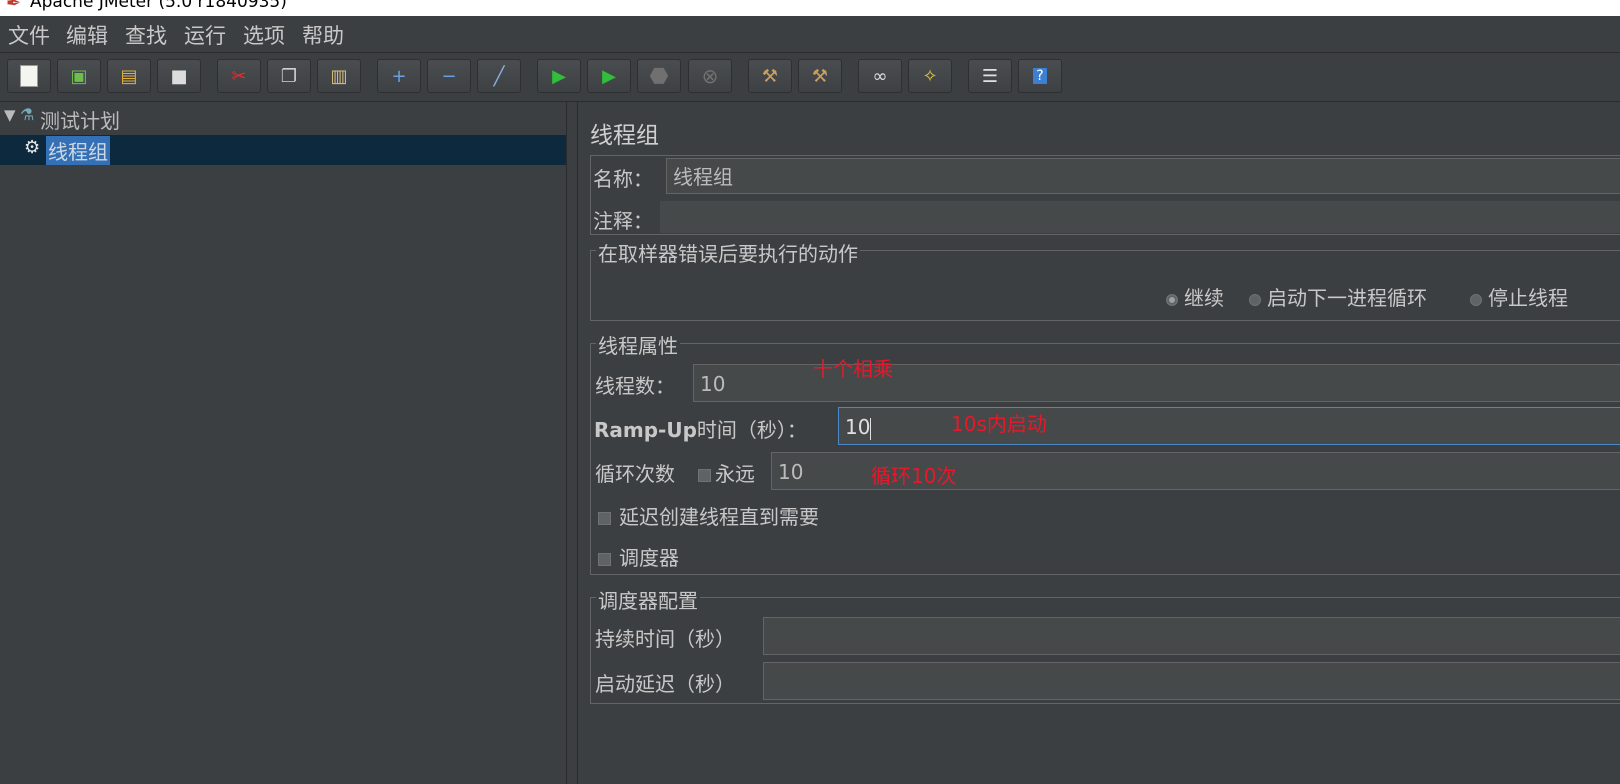 Image resolution: width=1620 pixels, height=784 pixels. I want to click on clear-button: ⚒, so click(770, 76).